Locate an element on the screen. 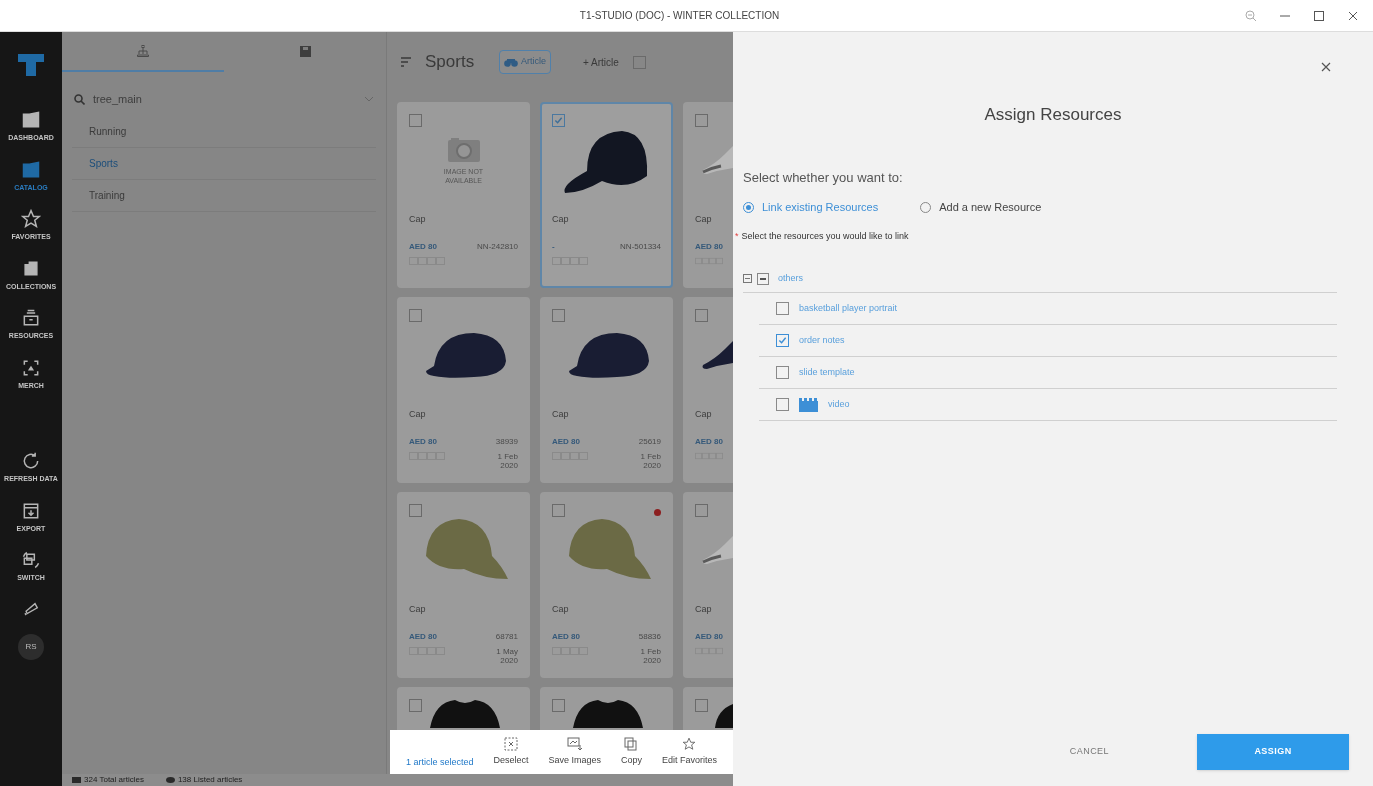 The width and height of the screenshot is (1373, 786). toolbar-action: Save Images is located at coordinates (574, 752).